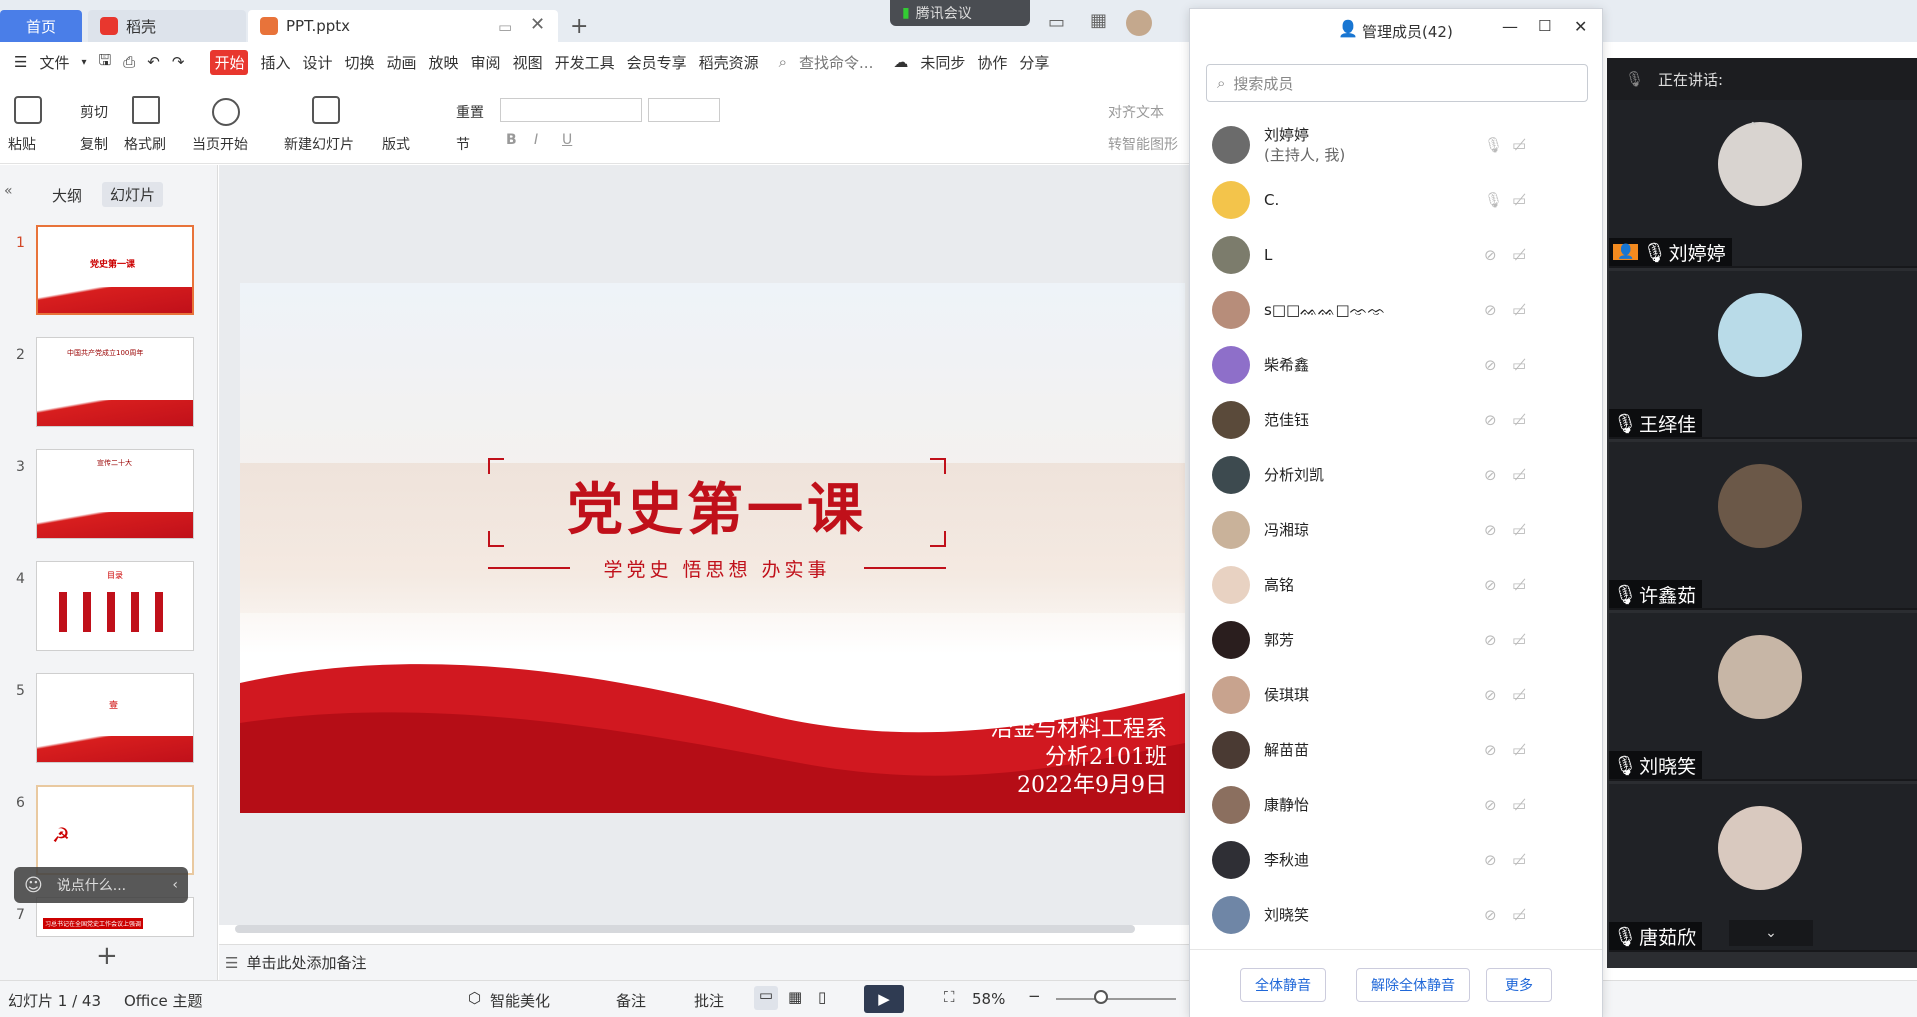  I want to click on member-row: 侯琪琪 ⊘ ▭̸, so click(1402, 694).